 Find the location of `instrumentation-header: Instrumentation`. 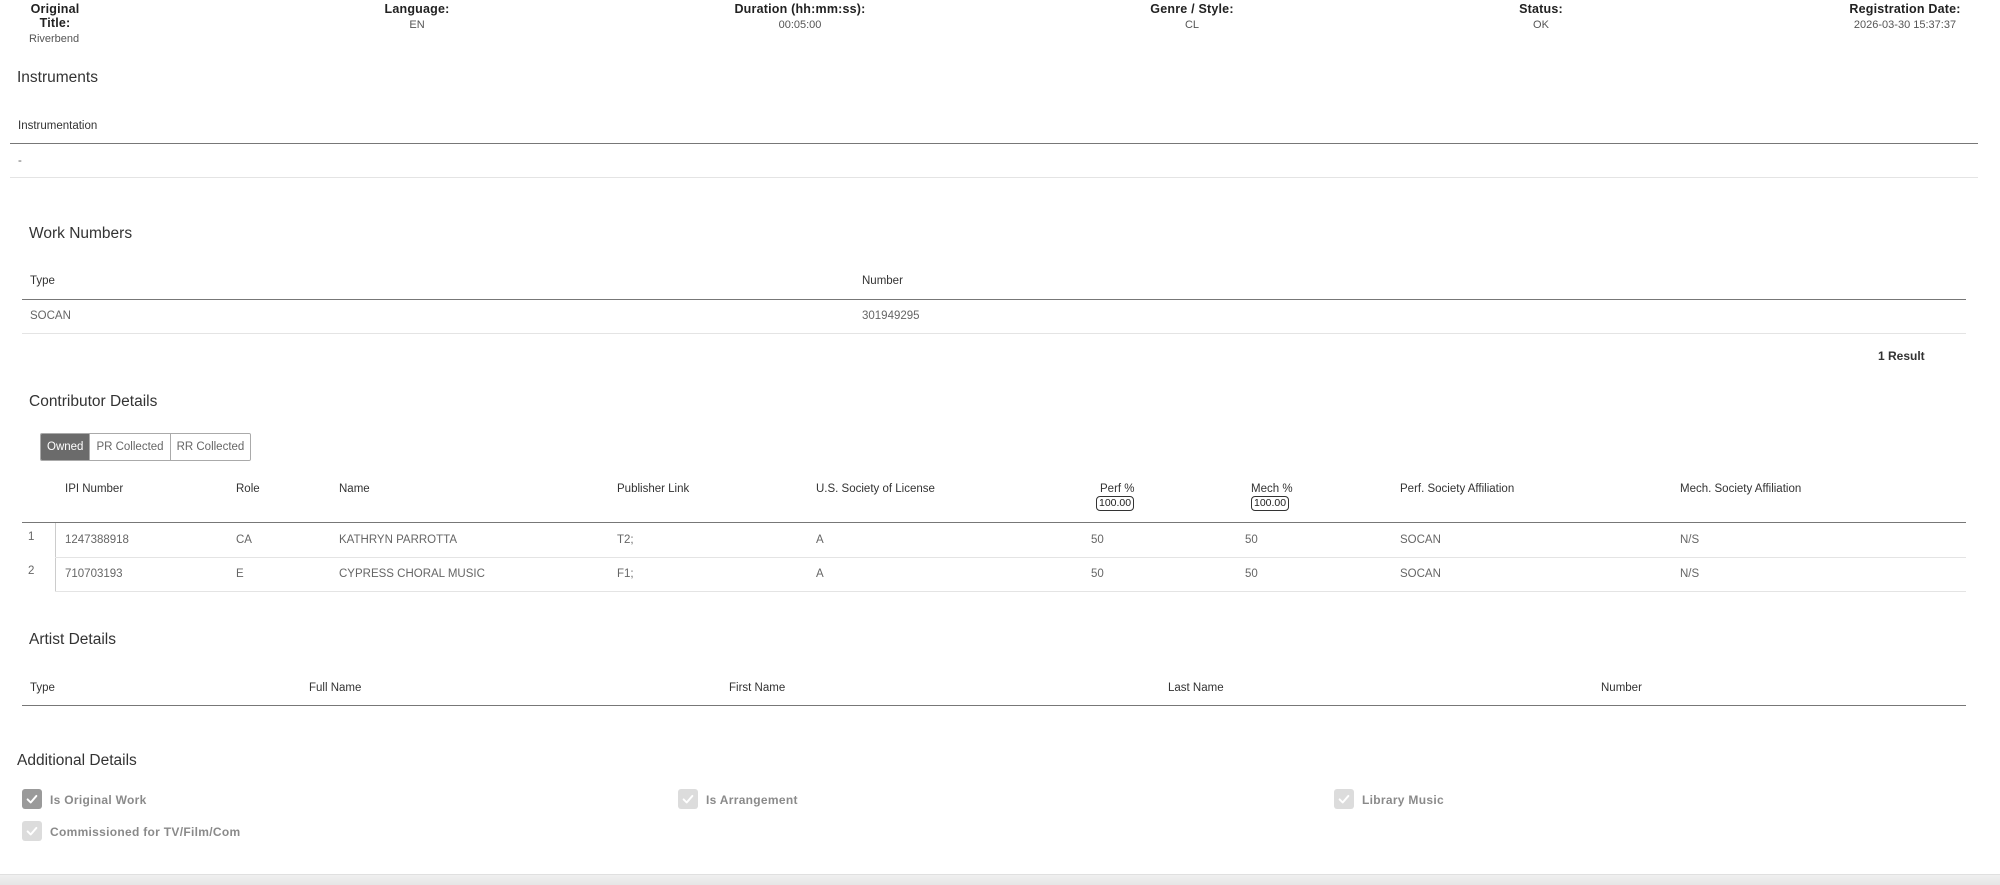

instrumentation-header: Instrumentation is located at coordinates (58, 126).